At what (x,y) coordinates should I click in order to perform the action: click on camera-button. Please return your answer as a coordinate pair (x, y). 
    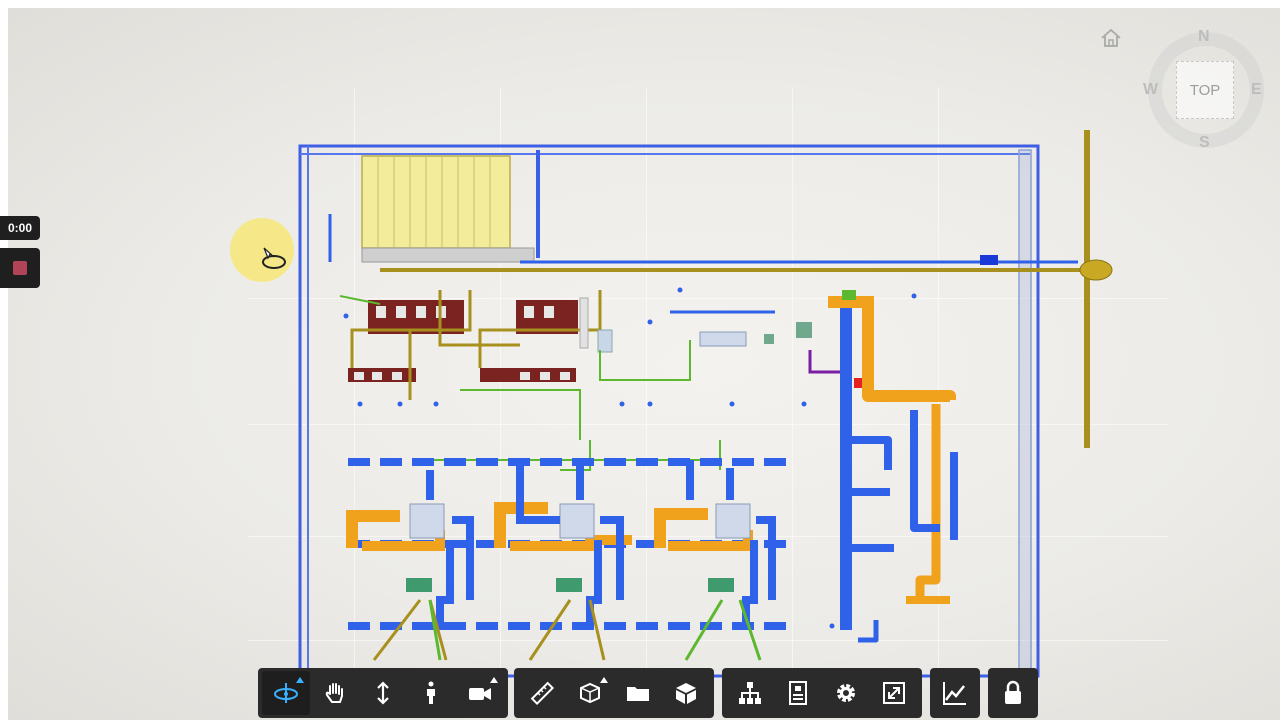
    Looking at the image, I should click on (480, 693).